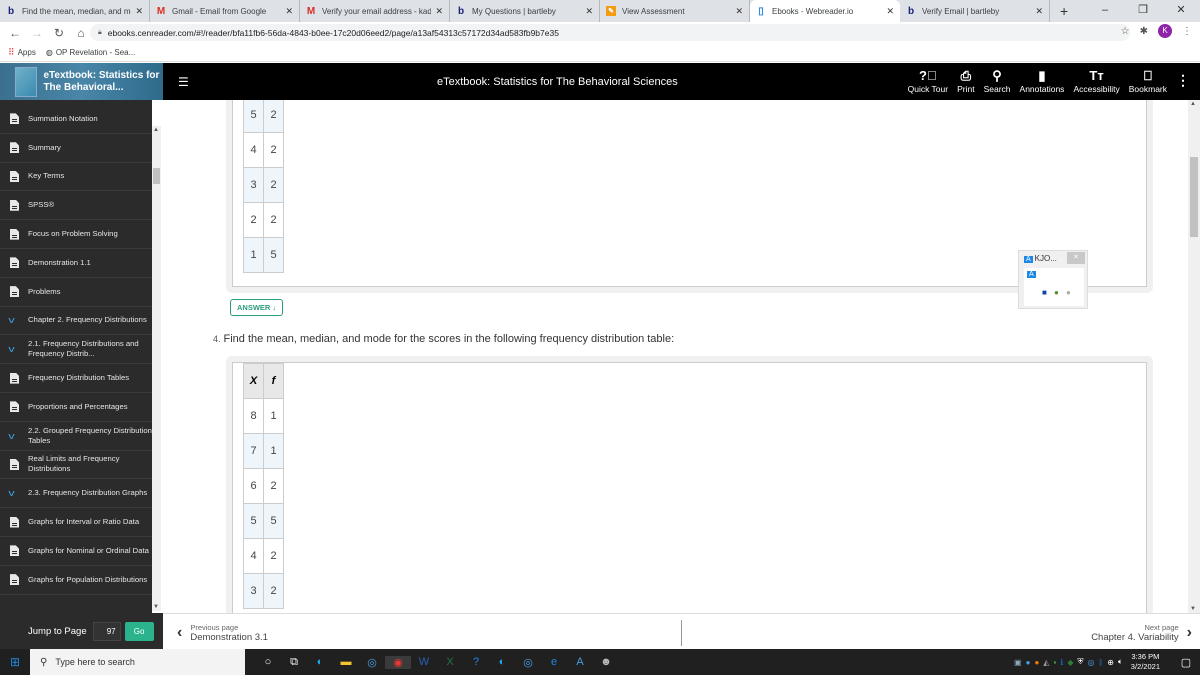  I want to click on search-button: ⚲ Search, so click(997, 81).